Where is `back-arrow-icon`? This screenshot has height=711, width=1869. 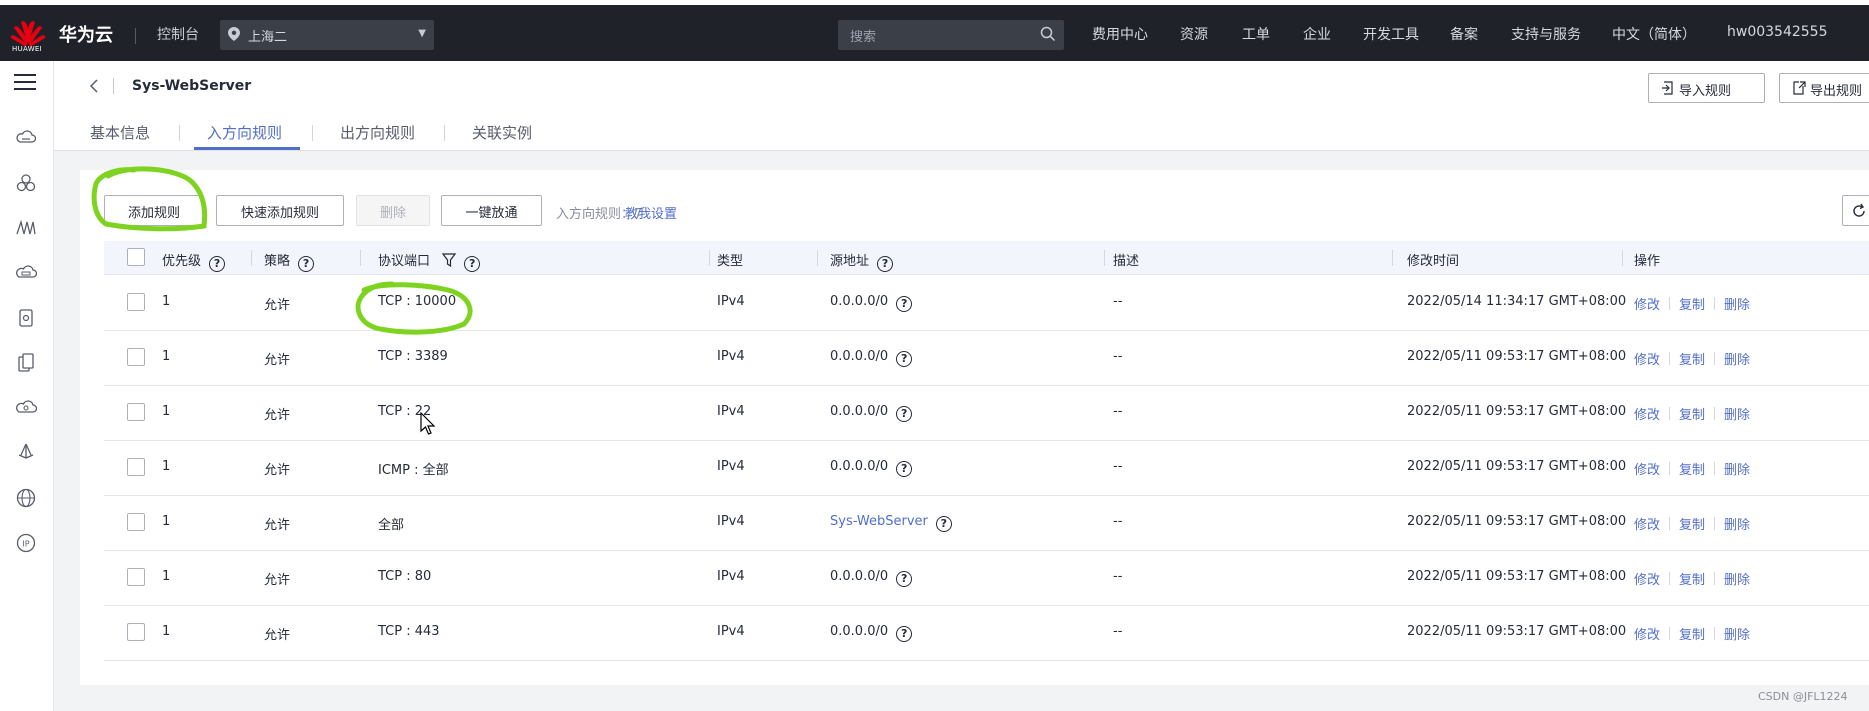
back-arrow-icon is located at coordinates (94, 86).